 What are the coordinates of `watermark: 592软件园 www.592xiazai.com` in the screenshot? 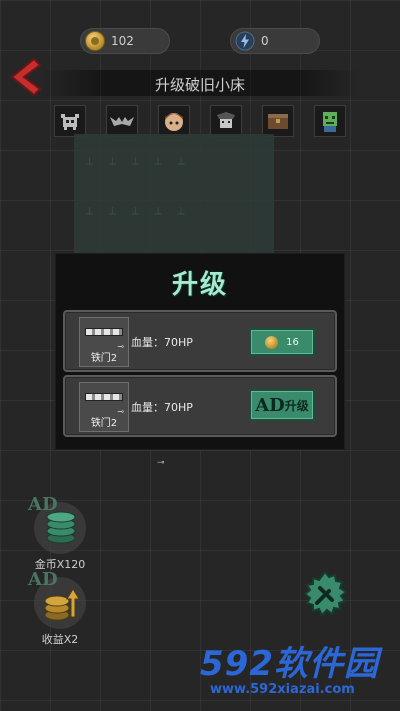 It's located at (298, 672).